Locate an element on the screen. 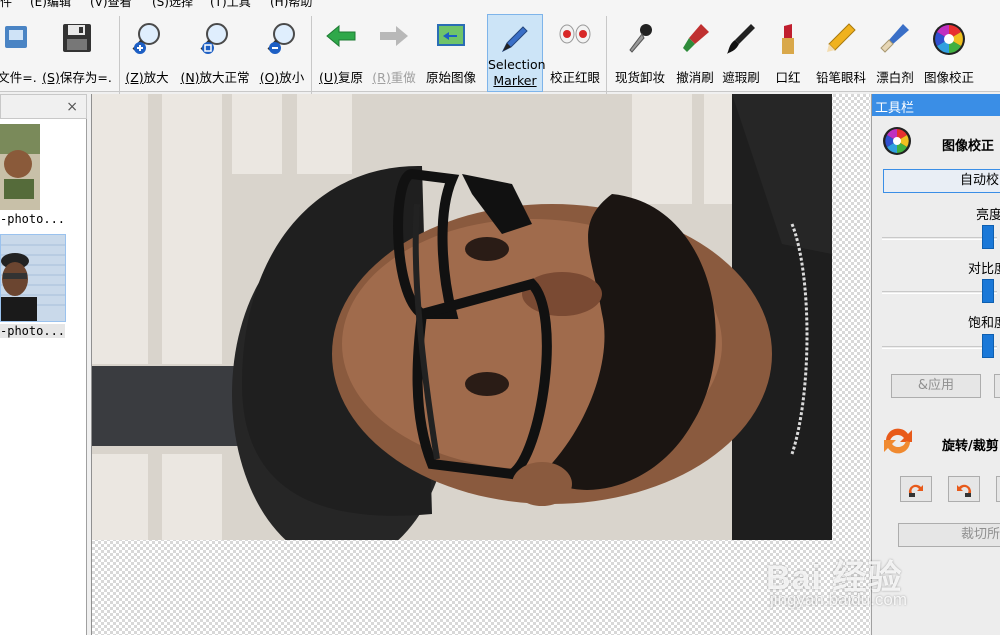 The width and height of the screenshot is (1000, 635). redeye-button: 校正红眼 is located at coordinates (575, 53).